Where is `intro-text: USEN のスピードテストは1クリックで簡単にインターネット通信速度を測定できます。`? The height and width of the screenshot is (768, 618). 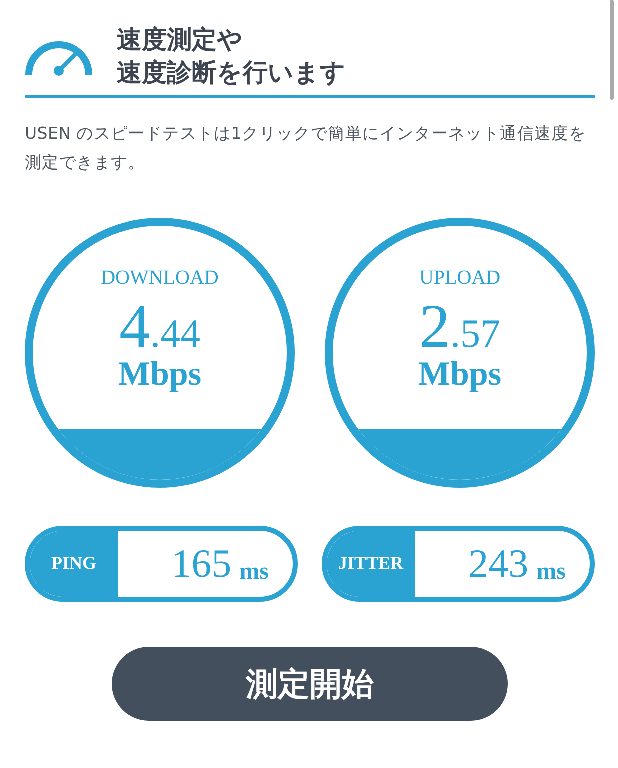
intro-text: USEN のスピードテストは1クリックで簡単にインターネット通信速度を測定できます。 is located at coordinates (306, 148).